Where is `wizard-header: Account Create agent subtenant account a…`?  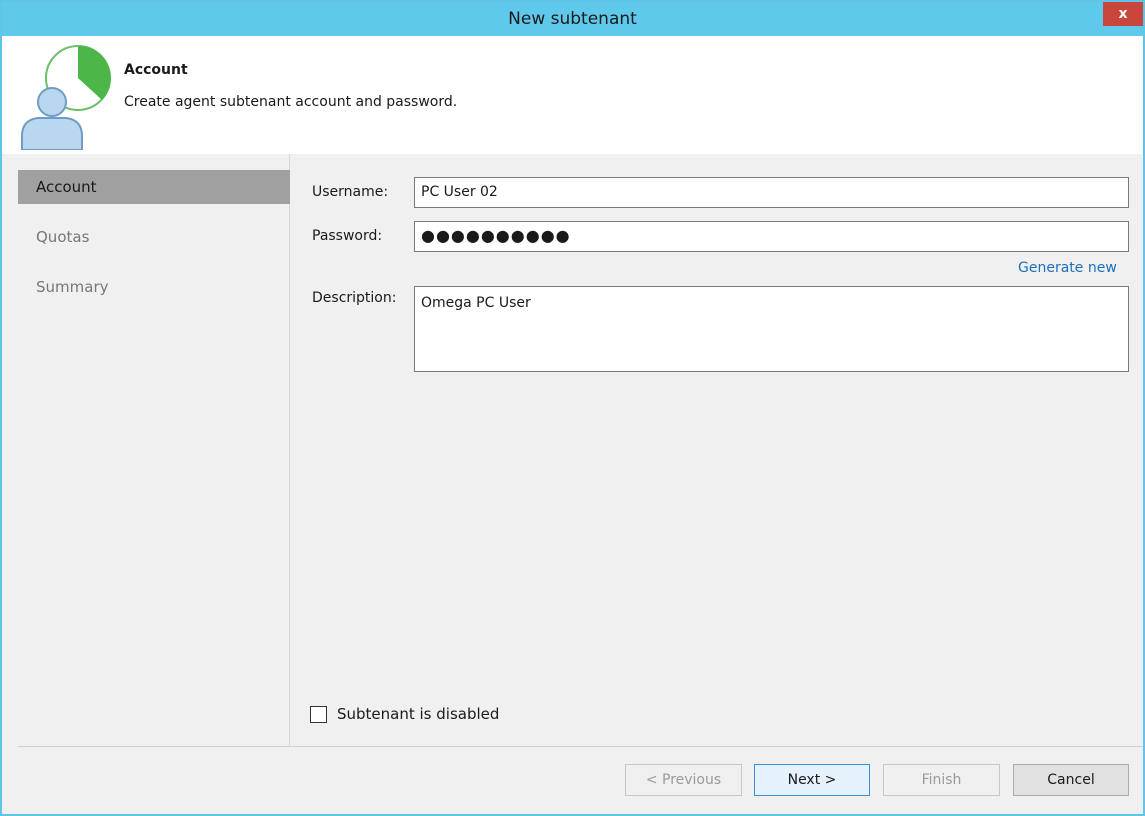
wizard-header: Account Create agent subtenant account a… is located at coordinates (572, 95).